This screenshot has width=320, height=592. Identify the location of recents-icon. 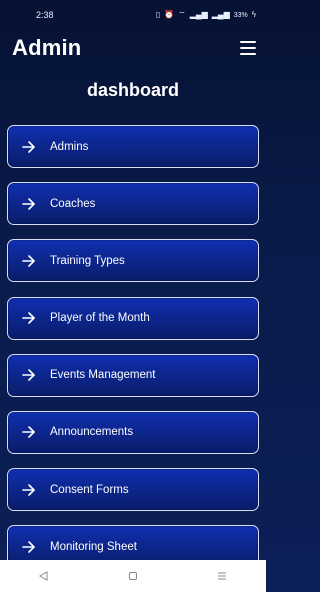
(222, 576).